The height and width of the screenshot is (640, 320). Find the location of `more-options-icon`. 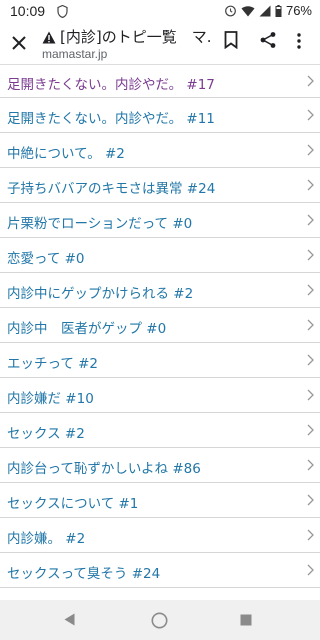

more-options-icon is located at coordinates (299, 41).